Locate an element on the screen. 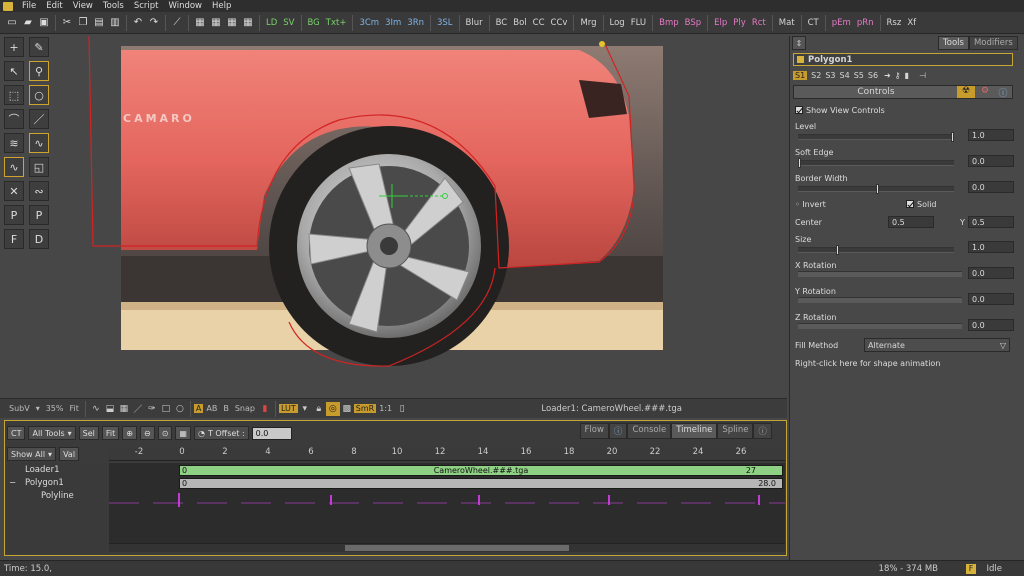 This screenshot has height=576, width=1024. border-width-field: 0.0 is located at coordinates (991, 187).